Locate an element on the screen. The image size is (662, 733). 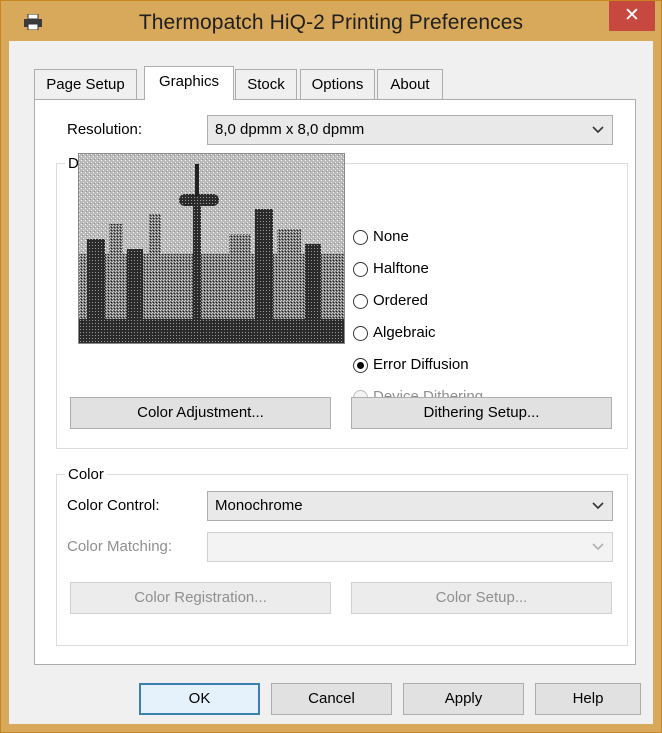
tab-options: Options is located at coordinates (337, 84).